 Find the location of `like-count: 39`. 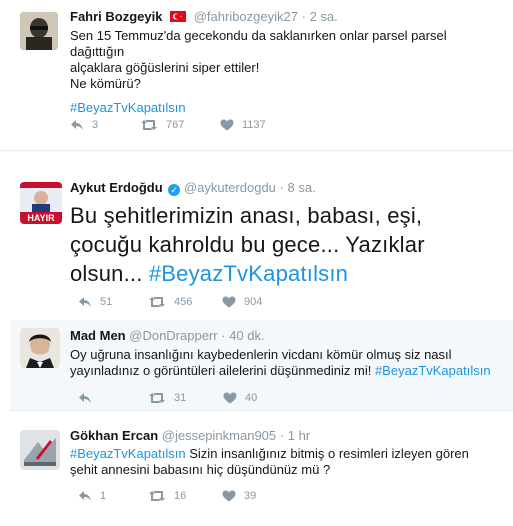

like-count: 39 is located at coordinates (250, 496).